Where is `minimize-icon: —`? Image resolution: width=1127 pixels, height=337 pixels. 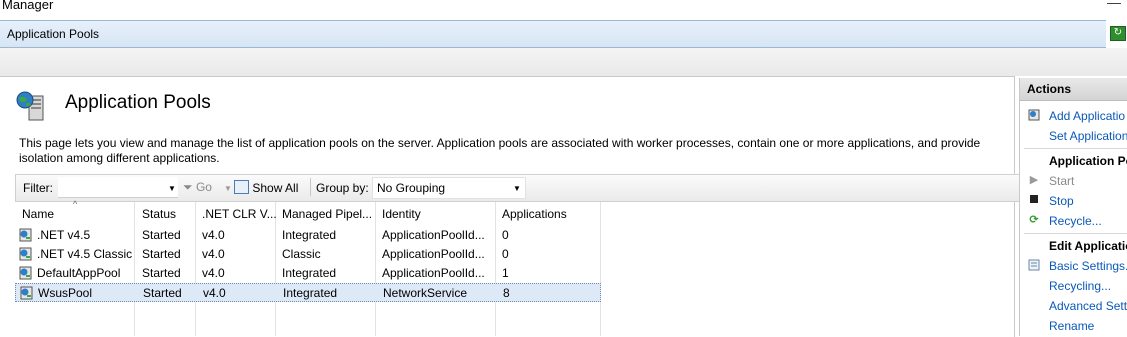 minimize-icon: — is located at coordinates (1114, 5).